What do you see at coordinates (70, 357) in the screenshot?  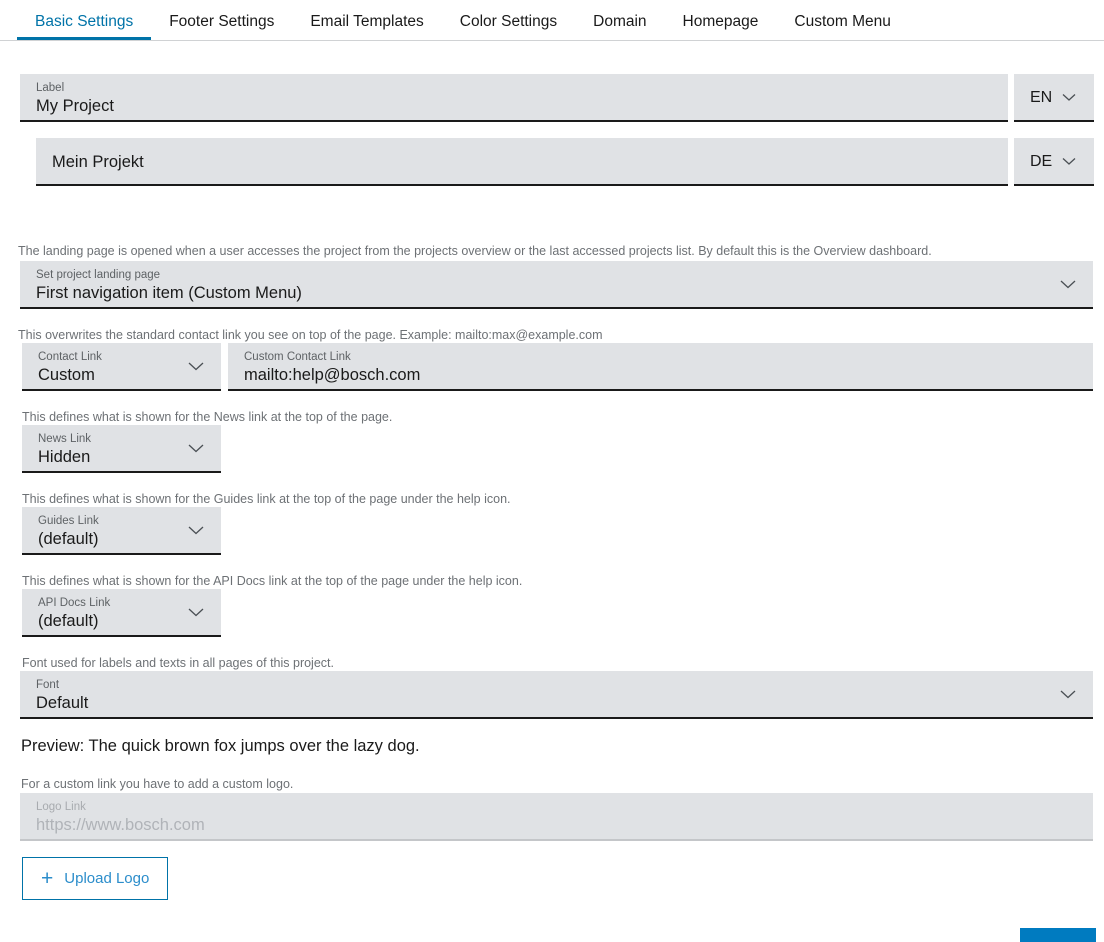 I see `contact-link-label: Contact Link` at bounding box center [70, 357].